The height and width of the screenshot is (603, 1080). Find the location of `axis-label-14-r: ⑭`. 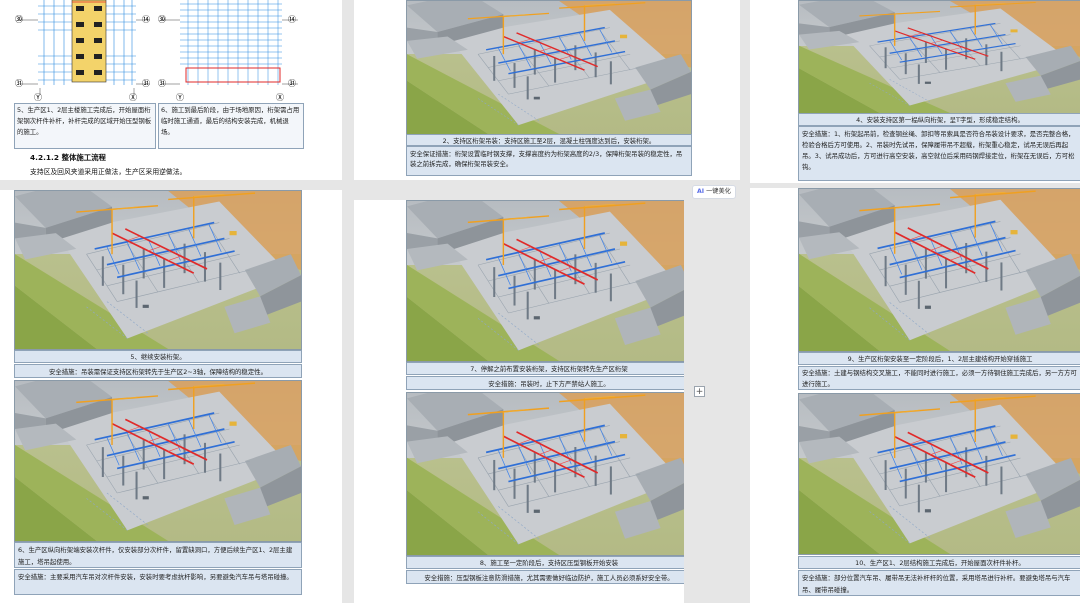

axis-label-14-r: ⑭ is located at coordinates (292, 19).